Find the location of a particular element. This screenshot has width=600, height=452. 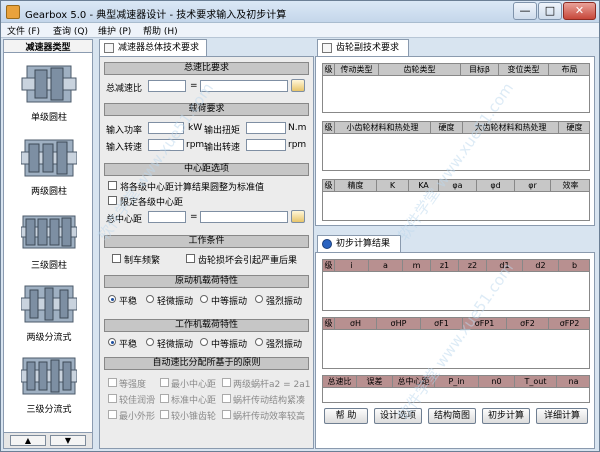

dist-worm-compact-checkbox is located at coordinates (226, 398).